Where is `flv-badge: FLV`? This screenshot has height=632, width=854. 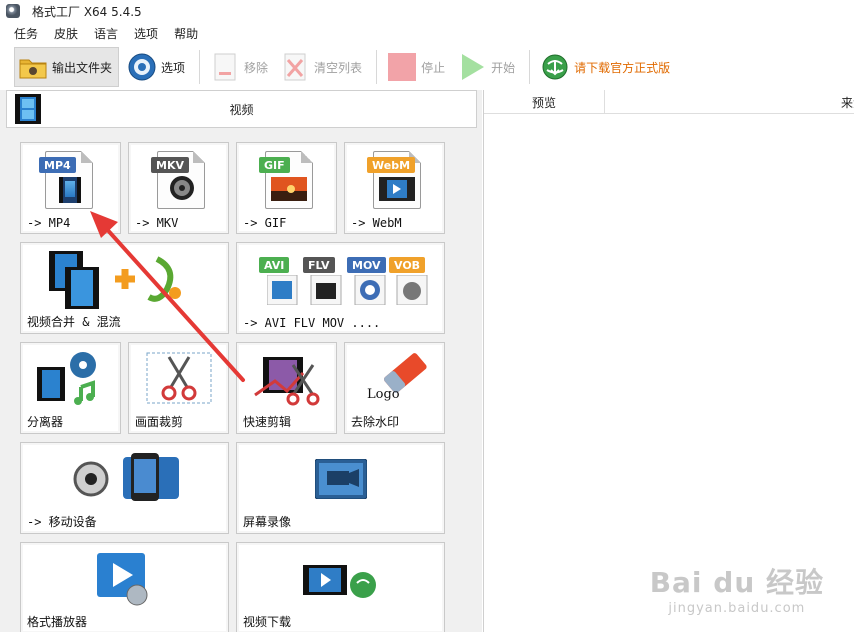 flv-badge: FLV is located at coordinates (319, 265).